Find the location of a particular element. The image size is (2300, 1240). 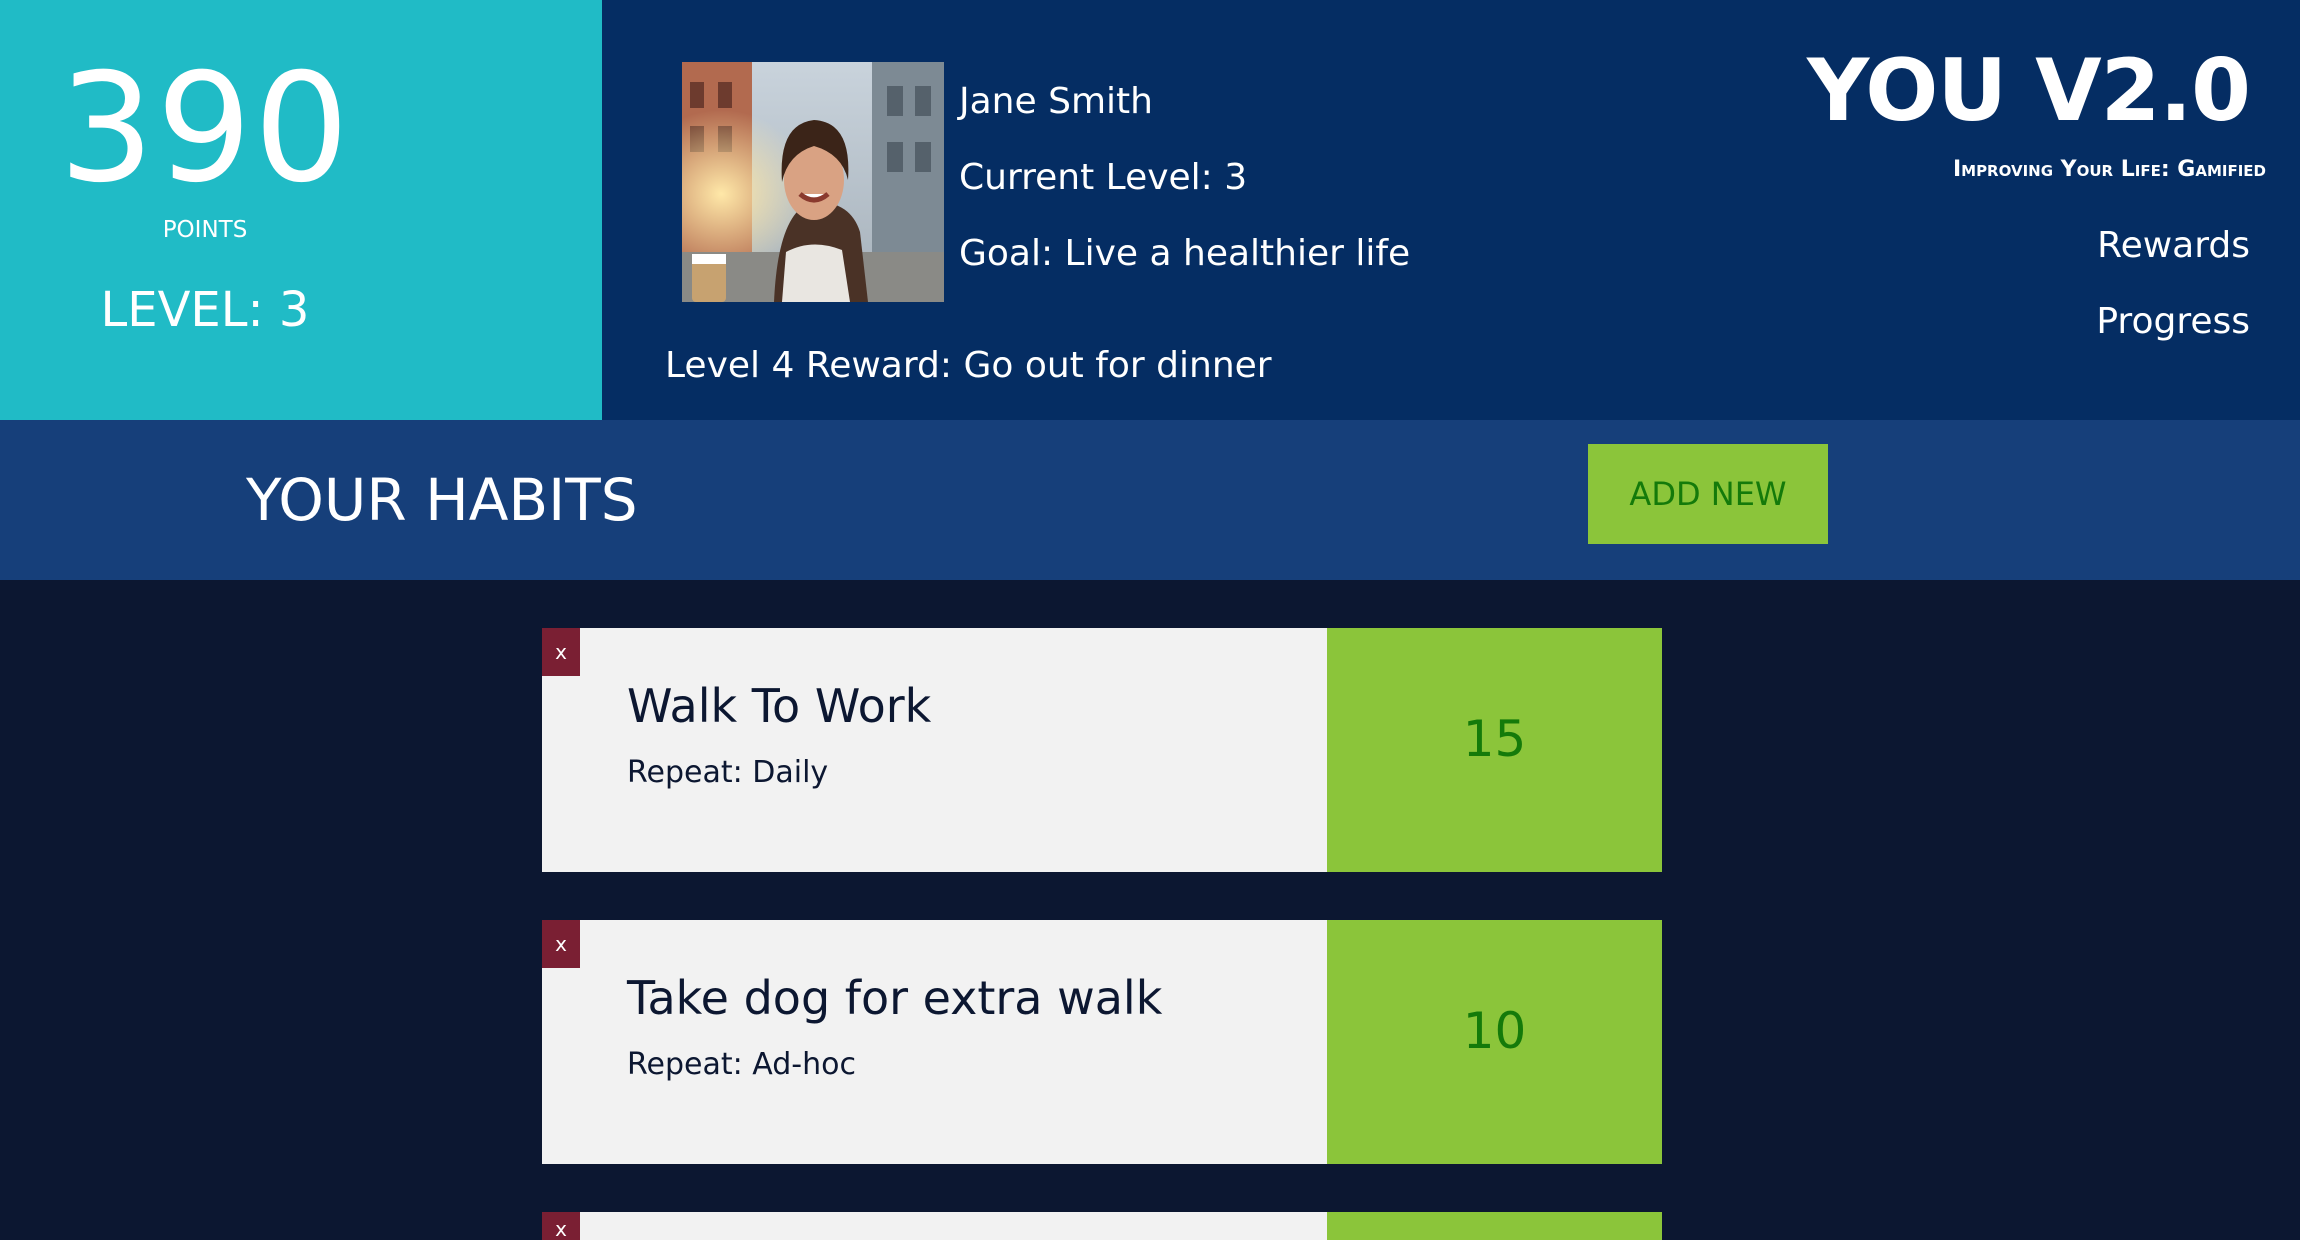

habit-card: Walk To Work Repeat: Daily x 15 is located at coordinates (1102, 750).